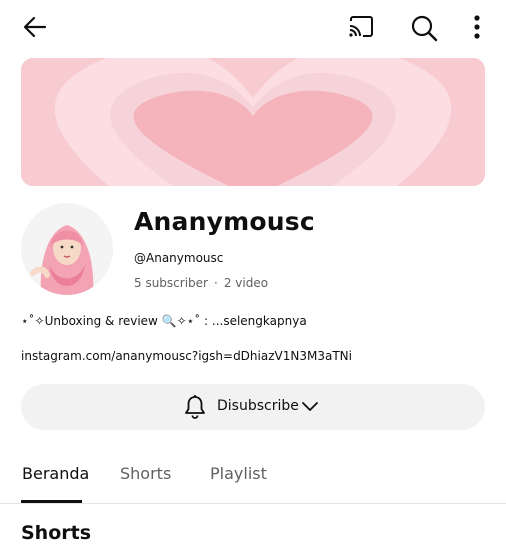 The width and height of the screenshot is (506, 560). I want to click on subscribed-button: Disubscribe, so click(253, 407).